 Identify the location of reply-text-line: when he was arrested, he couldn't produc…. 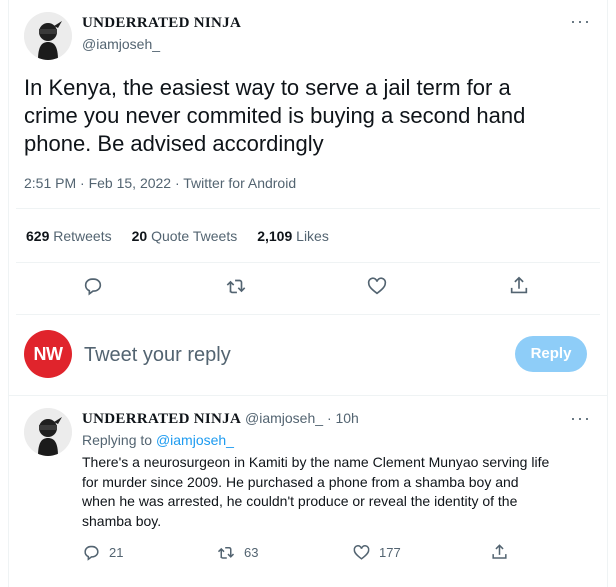
(300, 501).